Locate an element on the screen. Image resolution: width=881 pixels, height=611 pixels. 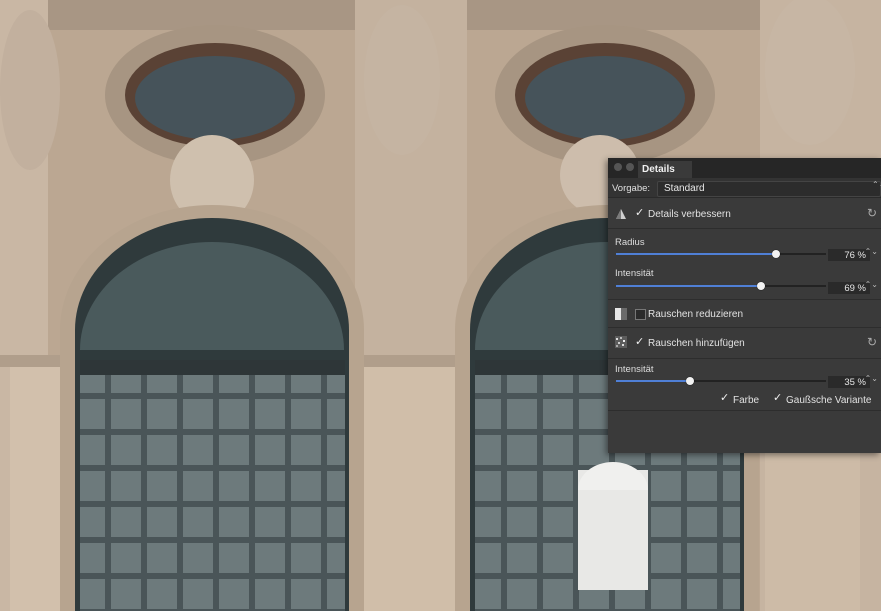
noise-add-checkbox: ✓ is located at coordinates (639, 341).